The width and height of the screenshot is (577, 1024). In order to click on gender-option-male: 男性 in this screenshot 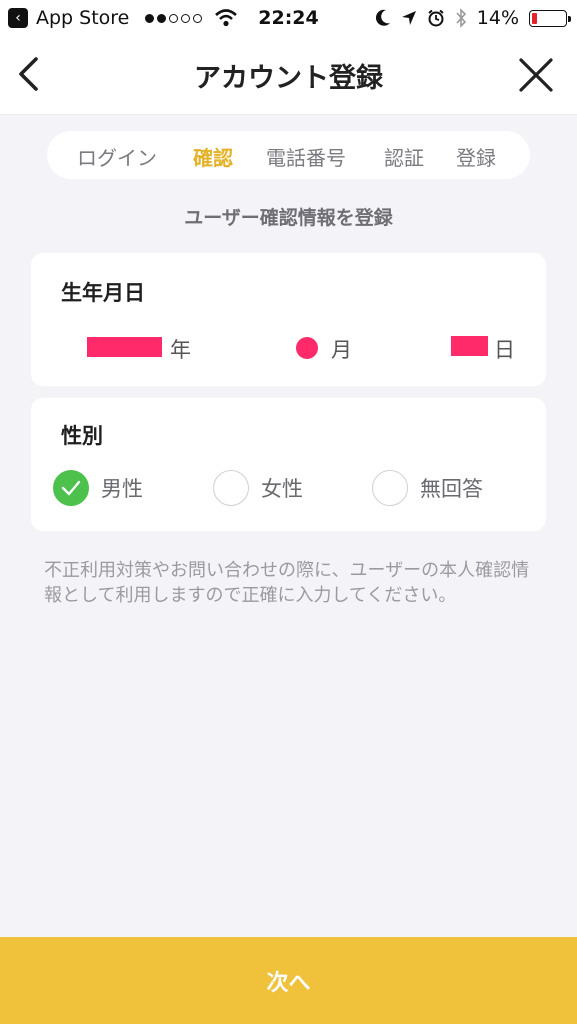, I will do `click(98, 488)`.